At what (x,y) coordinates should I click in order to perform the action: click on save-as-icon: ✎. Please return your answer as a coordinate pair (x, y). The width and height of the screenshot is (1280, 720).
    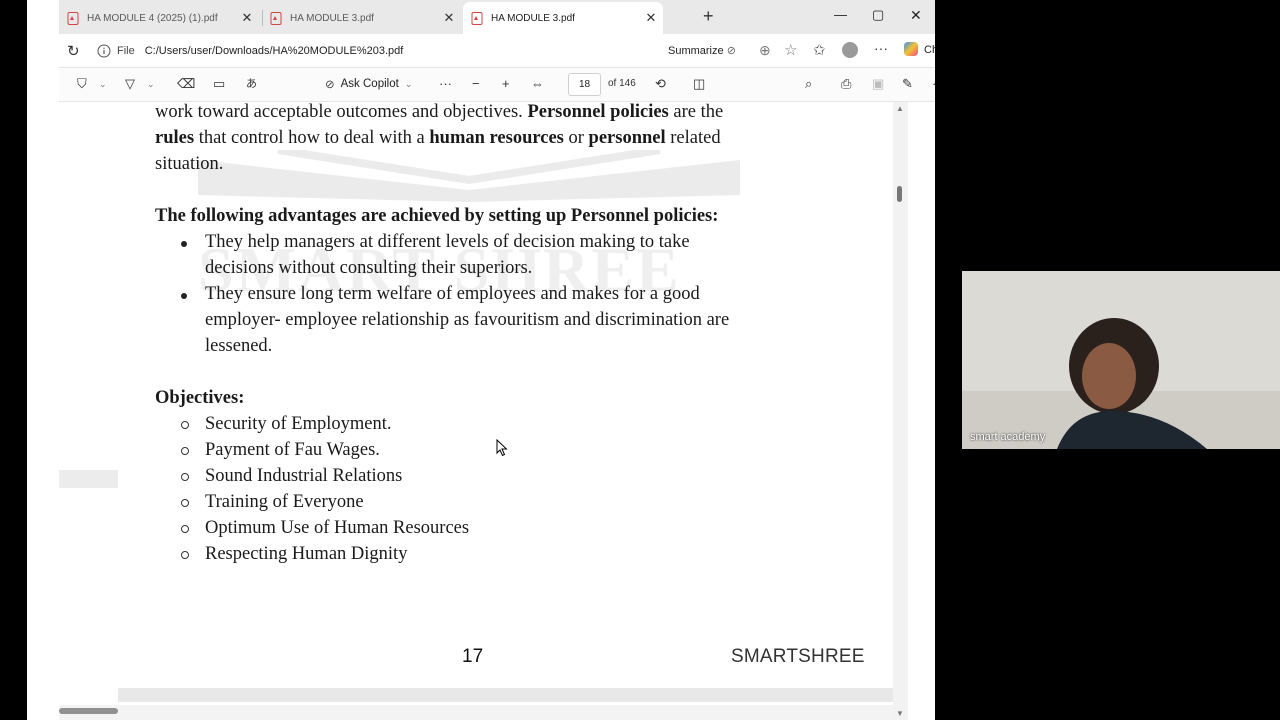
    Looking at the image, I should click on (907, 84).